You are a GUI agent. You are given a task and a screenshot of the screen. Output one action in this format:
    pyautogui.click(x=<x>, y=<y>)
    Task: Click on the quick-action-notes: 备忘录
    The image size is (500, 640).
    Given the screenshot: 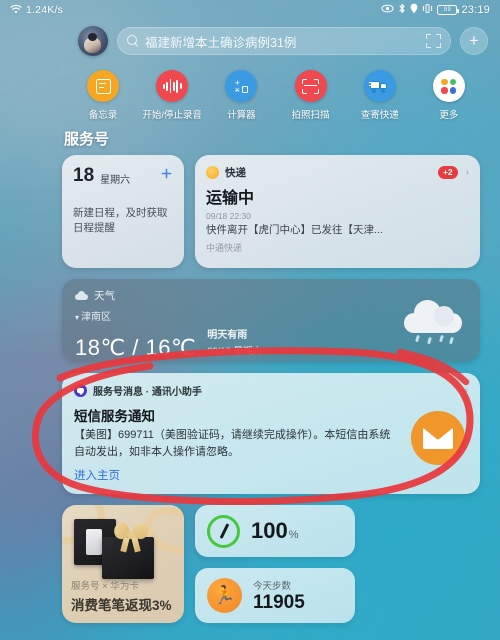 What is the action you would take?
    pyautogui.click(x=103, y=95)
    